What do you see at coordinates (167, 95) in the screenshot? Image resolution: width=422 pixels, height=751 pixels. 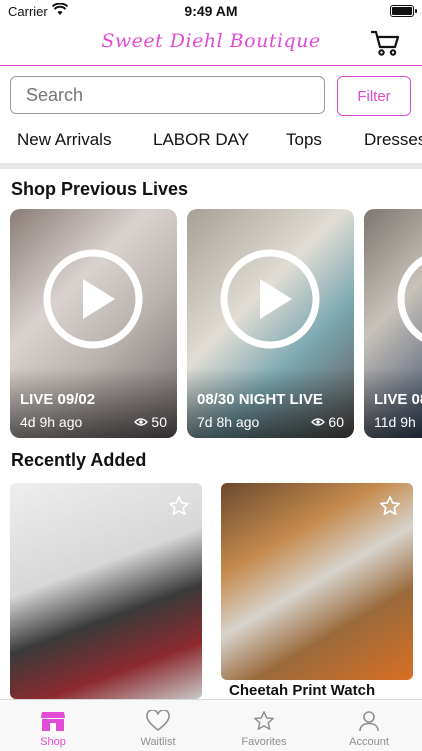 I see `search-input` at bounding box center [167, 95].